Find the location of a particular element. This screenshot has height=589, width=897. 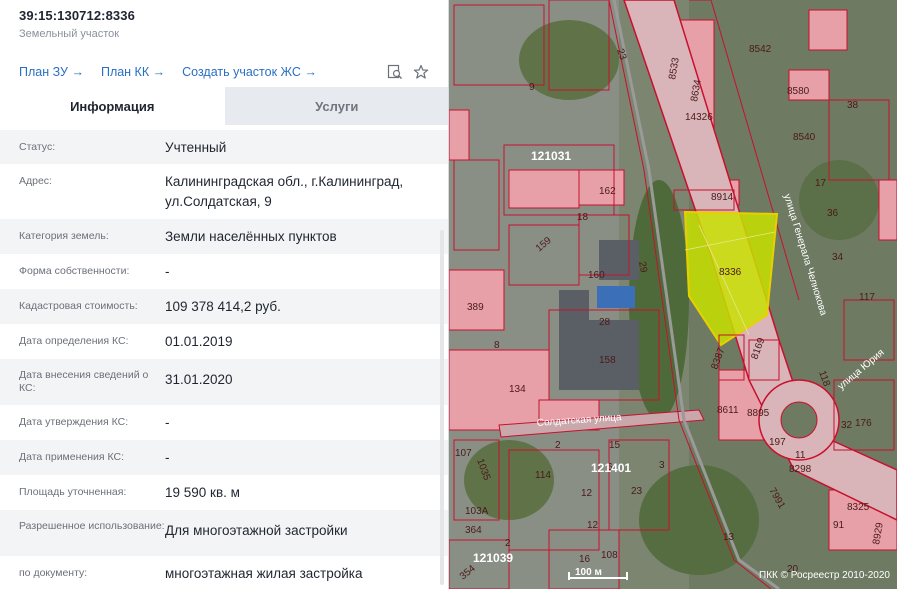

tab-services: Услуги is located at coordinates (336, 106).